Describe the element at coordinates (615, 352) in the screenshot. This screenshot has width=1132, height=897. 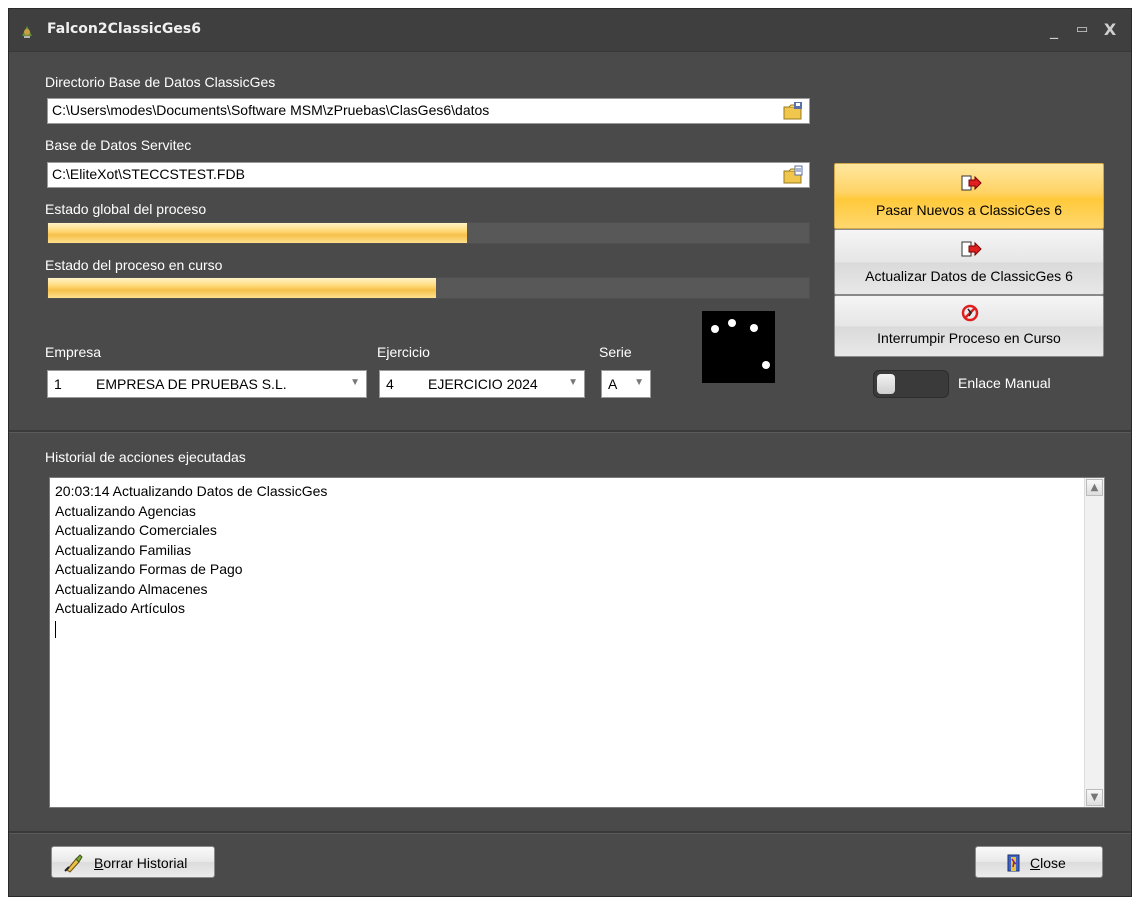
I see `serie-label: Serie` at that location.